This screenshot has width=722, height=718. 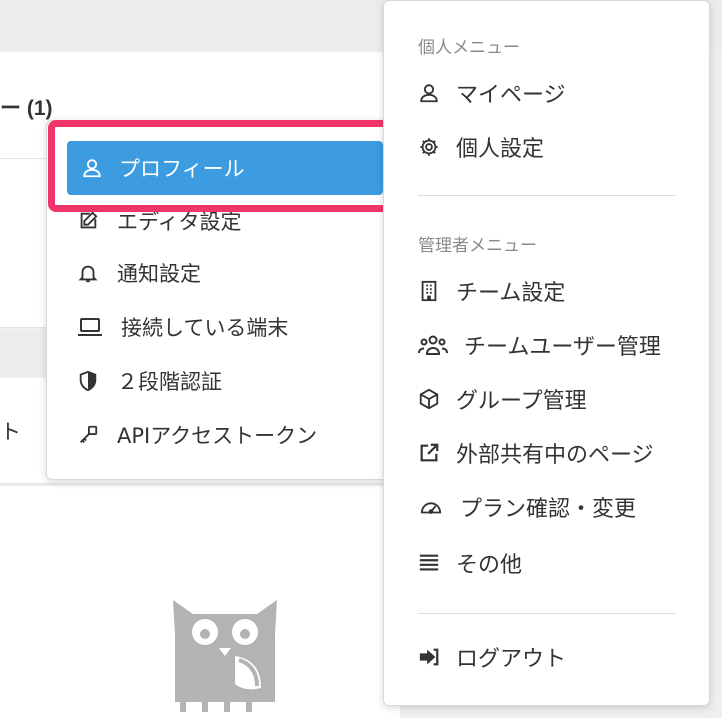 I want to click on menu-item-group-management: グループ管理, so click(x=502, y=399).